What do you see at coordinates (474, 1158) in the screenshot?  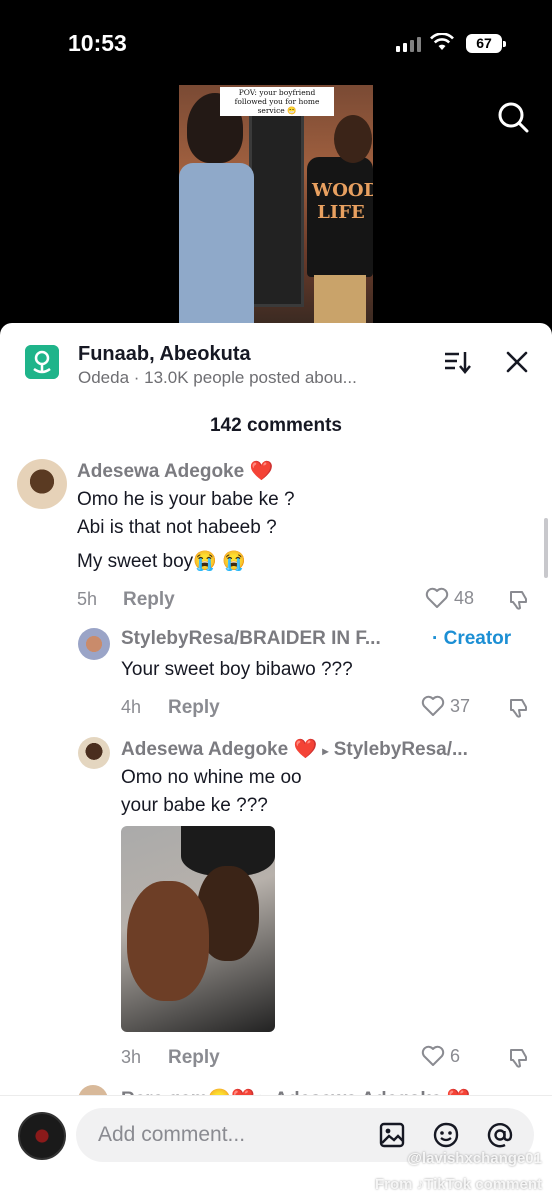 I see `watermark-handle: @lavishxchange01` at bounding box center [474, 1158].